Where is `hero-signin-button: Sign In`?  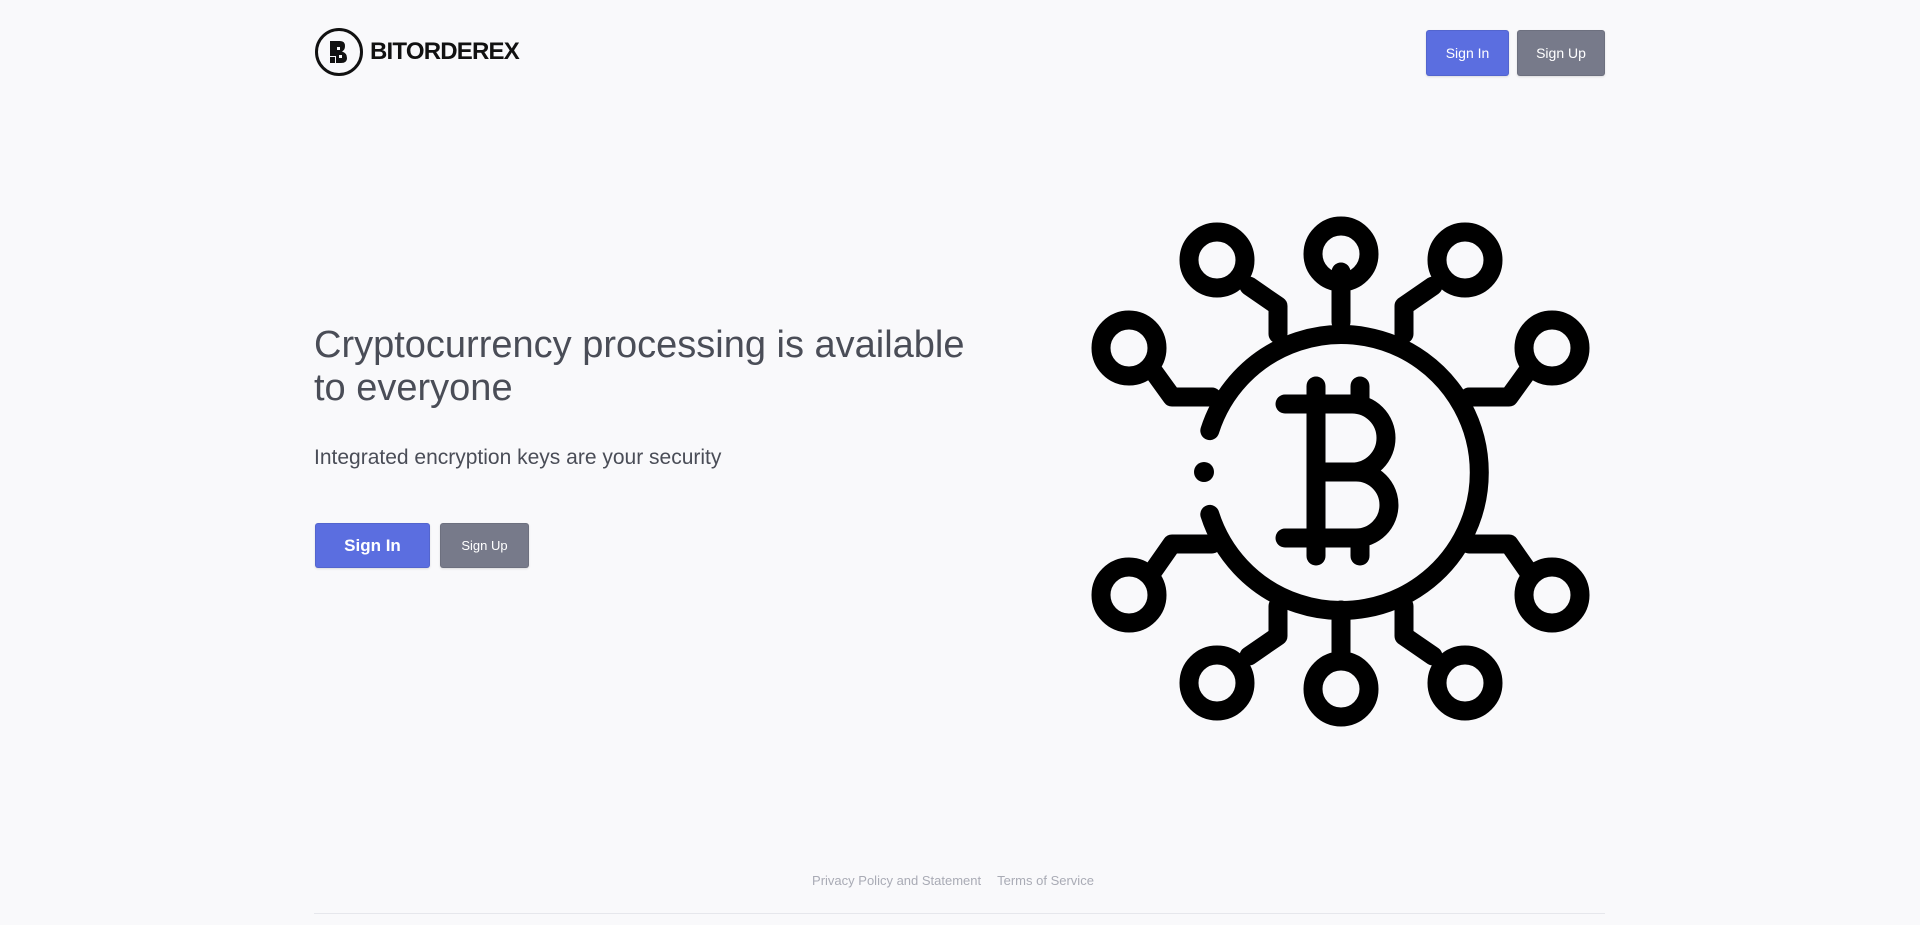 hero-signin-button: Sign In is located at coordinates (372, 545).